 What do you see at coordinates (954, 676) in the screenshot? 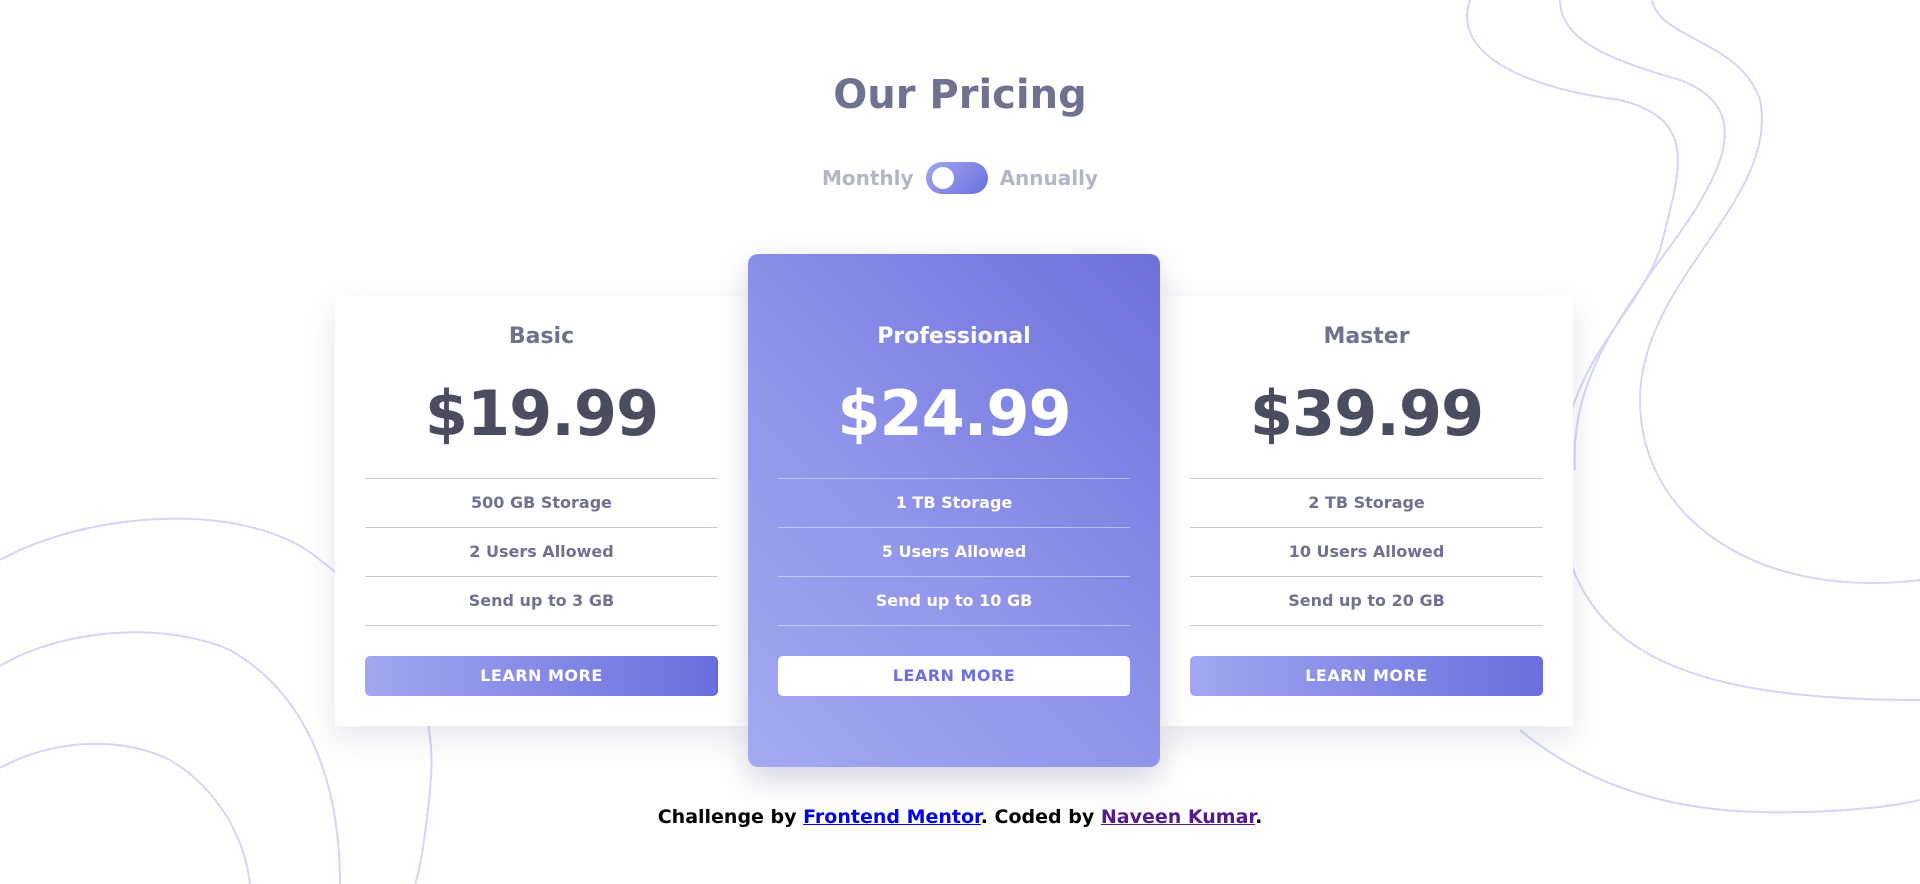
I see `learn-more-button-professional: LEARN MORE` at bounding box center [954, 676].